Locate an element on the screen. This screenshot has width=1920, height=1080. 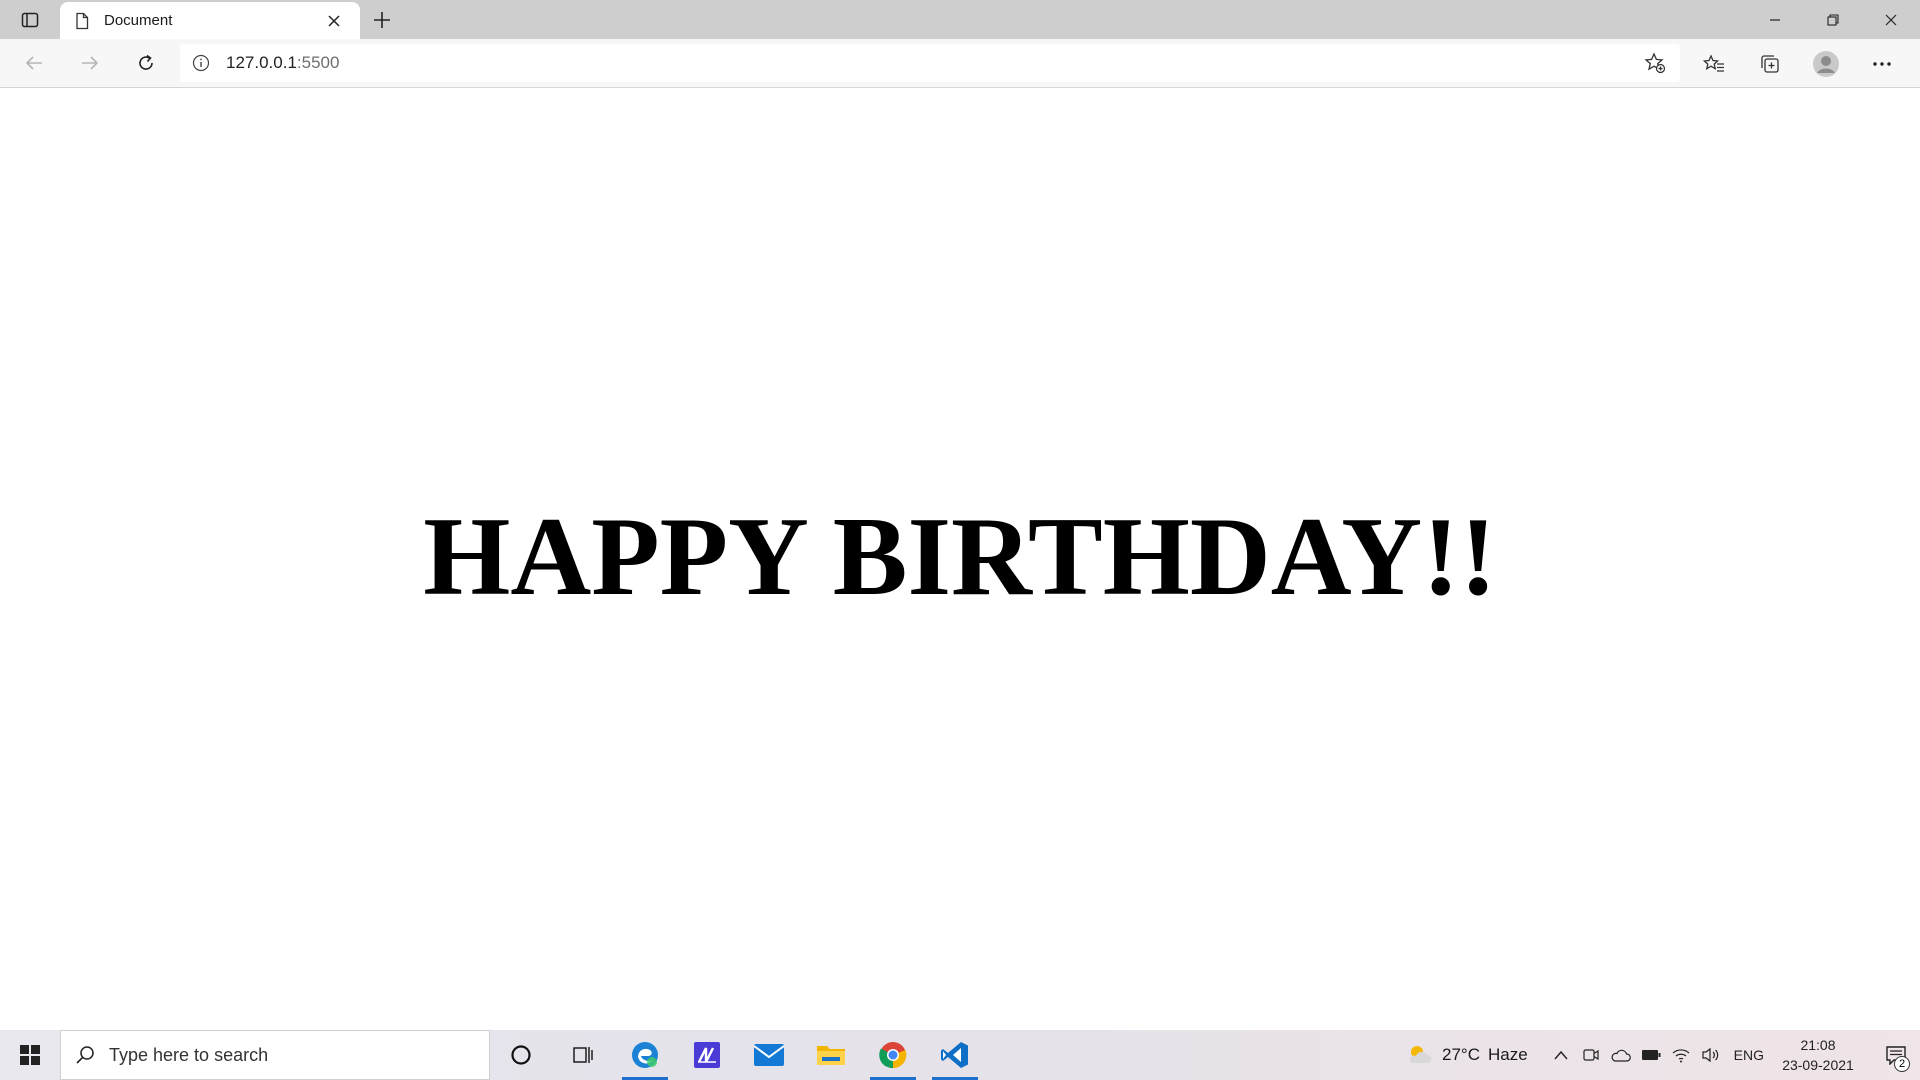
folder-icon is located at coordinates (831, 1055).